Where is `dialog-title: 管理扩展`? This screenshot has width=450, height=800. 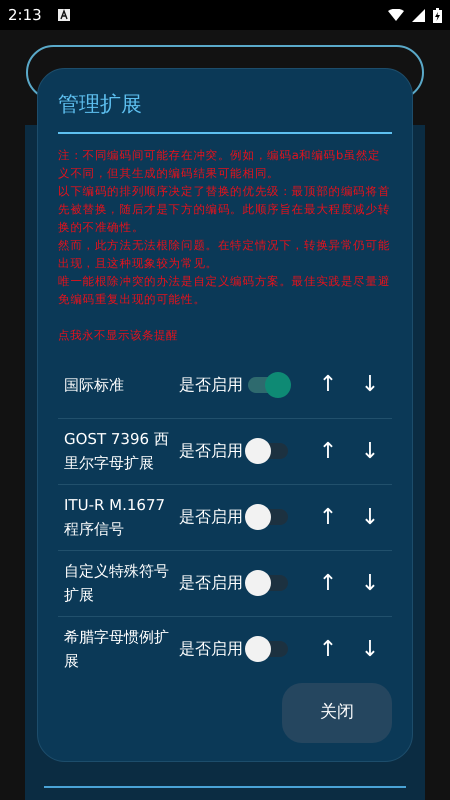
dialog-title: 管理扩展 is located at coordinates (100, 104).